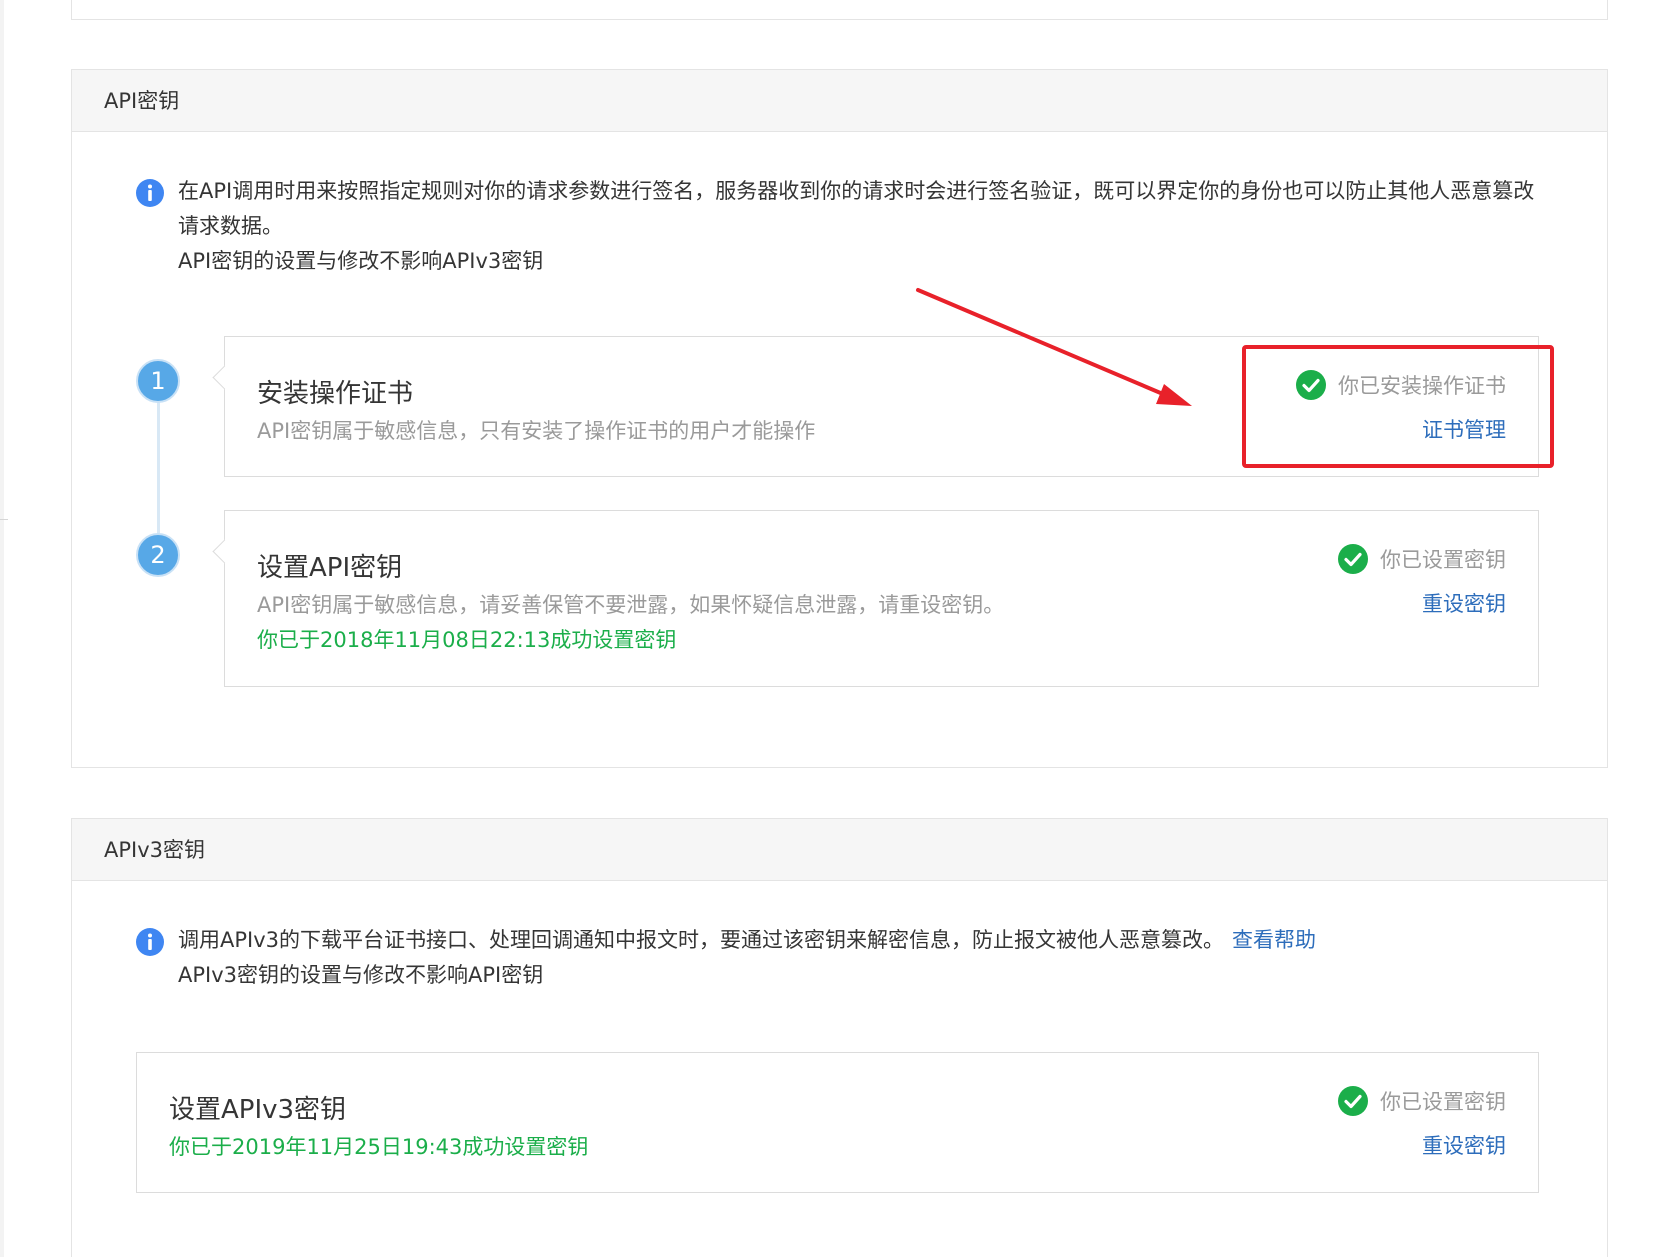 The width and height of the screenshot is (1673, 1257). What do you see at coordinates (258, 1110) in the screenshot?
I see `set-apiv3-key-title: 设置APIv3密钥` at bounding box center [258, 1110].